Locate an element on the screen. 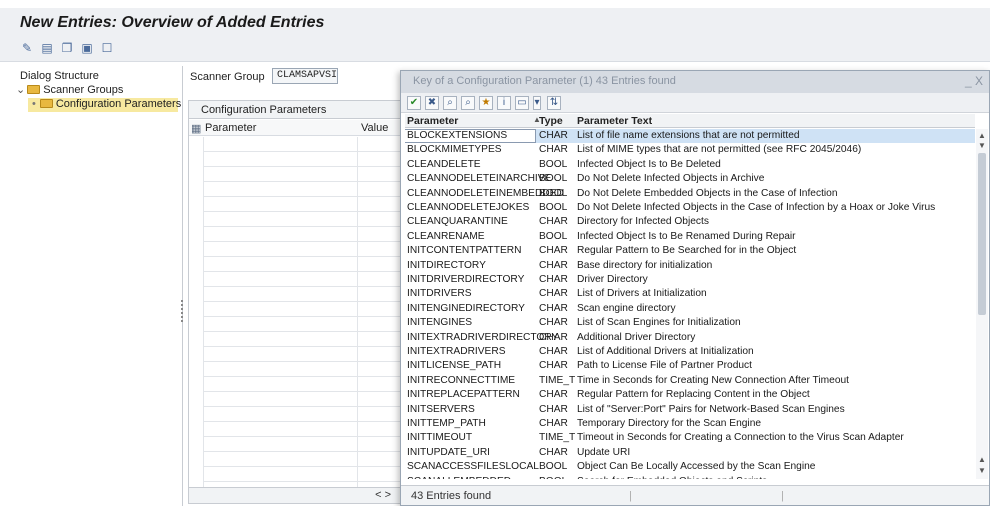 The height and width of the screenshot is (506, 990). dialog-window-controls: _ X is located at coordinates (974, 81).